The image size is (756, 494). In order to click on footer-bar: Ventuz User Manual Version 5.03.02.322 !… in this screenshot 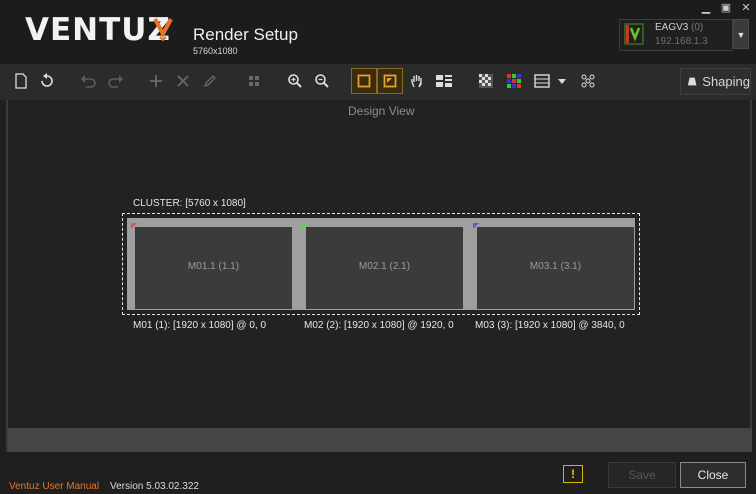, I will do `click(378, 473)`.